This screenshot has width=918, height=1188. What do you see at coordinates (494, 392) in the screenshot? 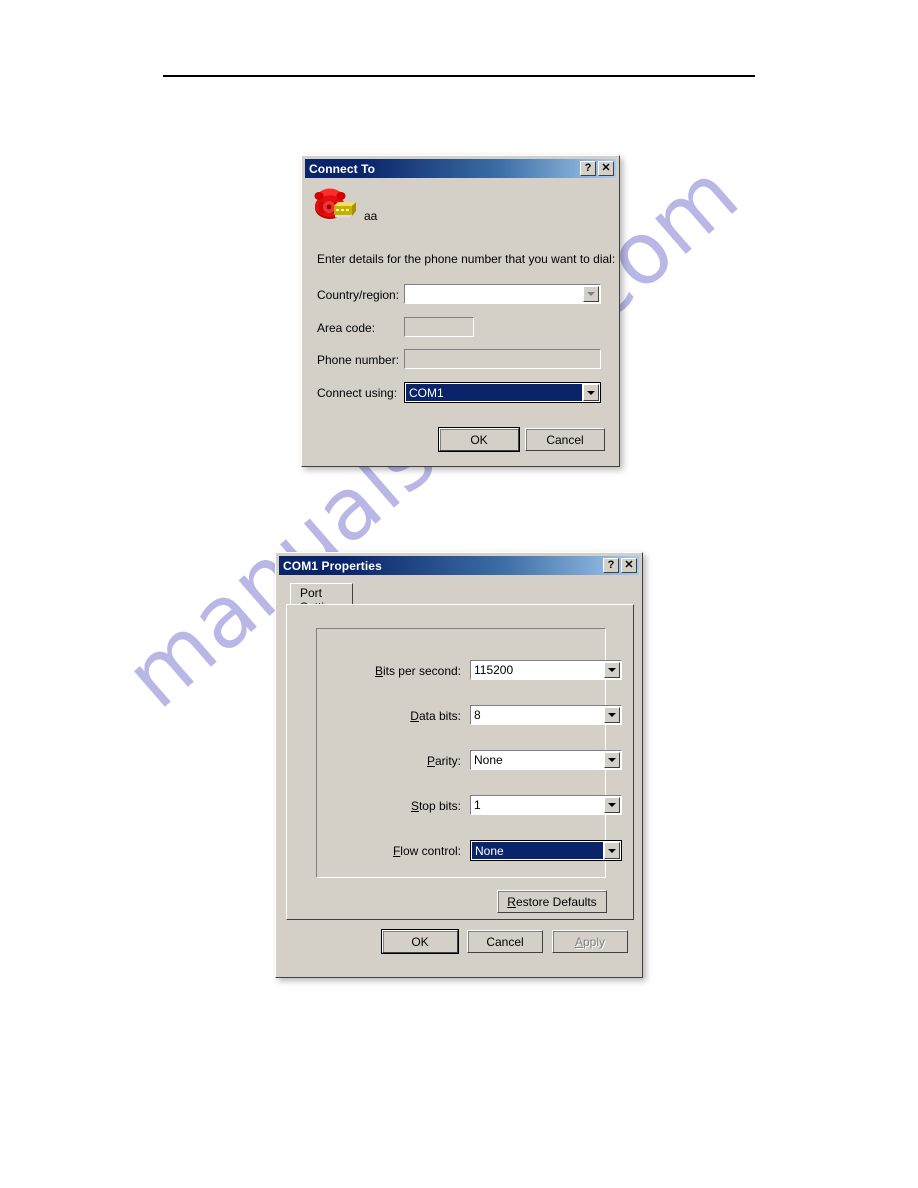
I see `connect-using-value: COM1` at bounding box center [494, 392].